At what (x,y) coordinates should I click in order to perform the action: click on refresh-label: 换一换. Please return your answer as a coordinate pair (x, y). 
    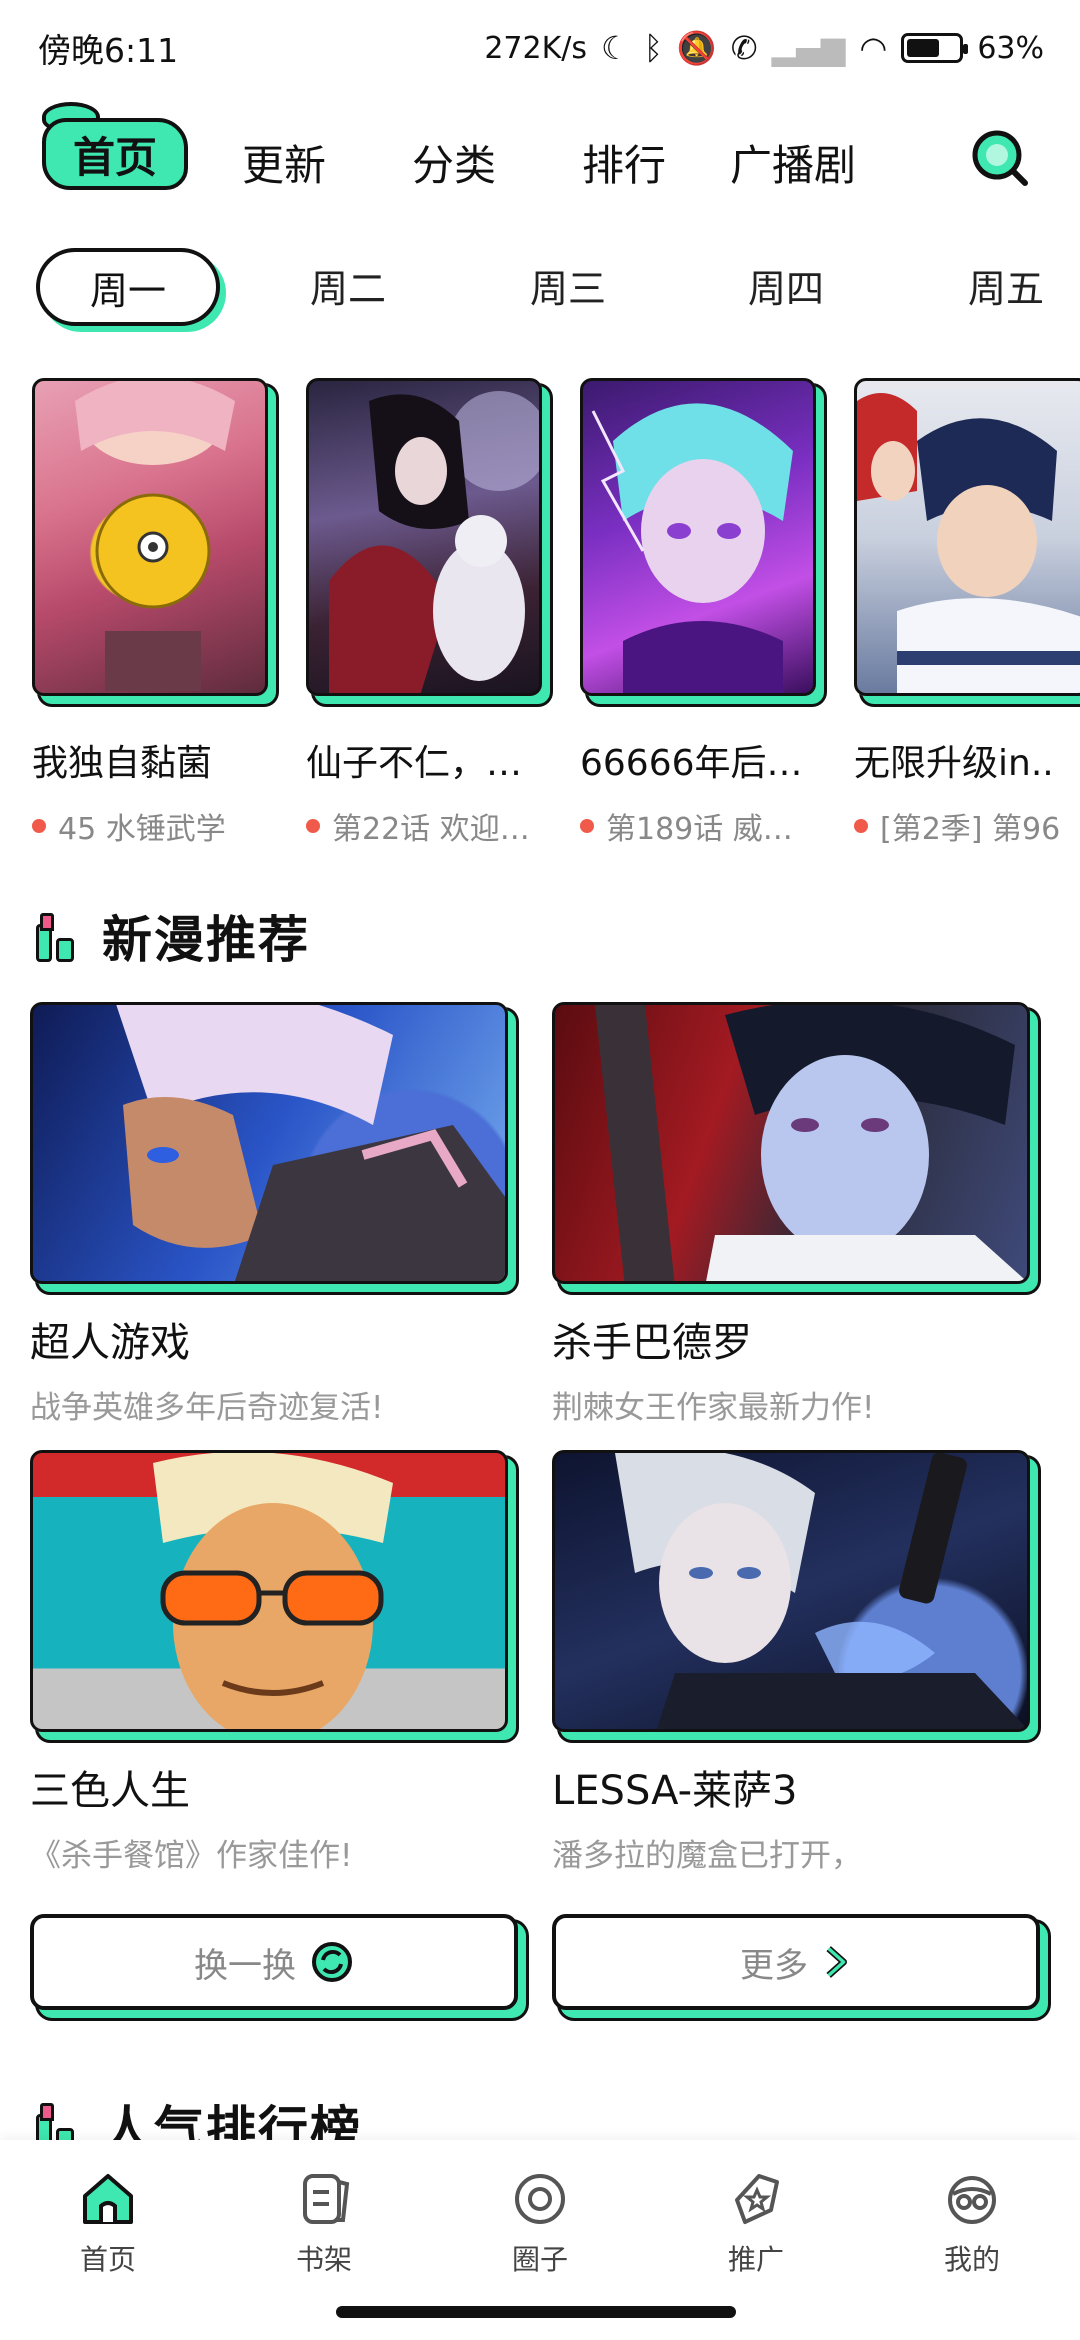
    Looking at the image, I should click on (245, 1965).